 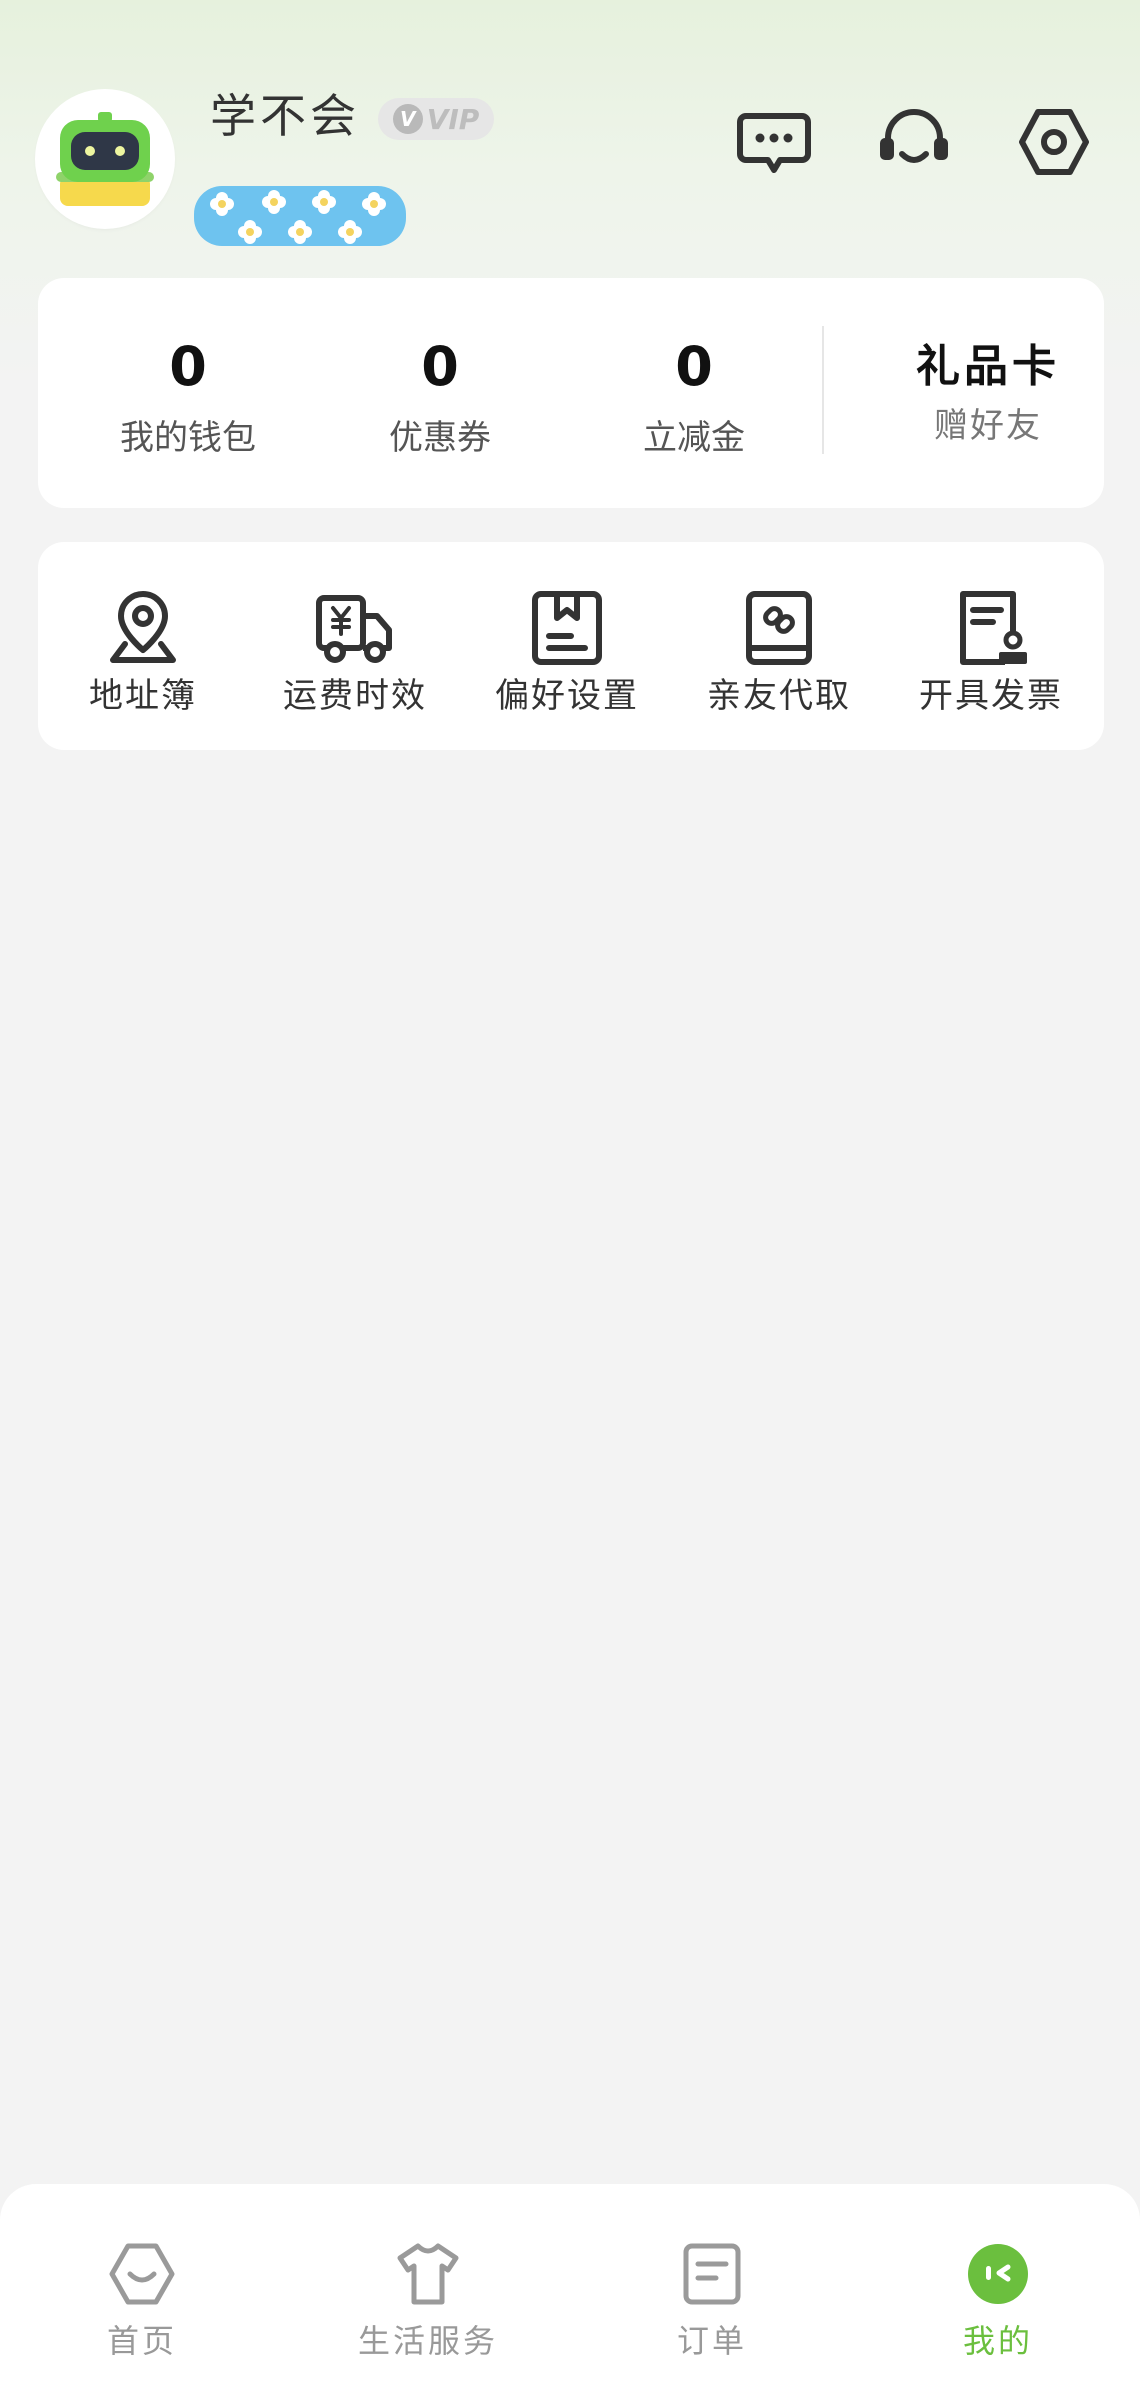 What do you see at coordinates (188, 399) in the screenshot?
I see `wallet-stat: 0 我的钱包` at bounding box center [188, 399].